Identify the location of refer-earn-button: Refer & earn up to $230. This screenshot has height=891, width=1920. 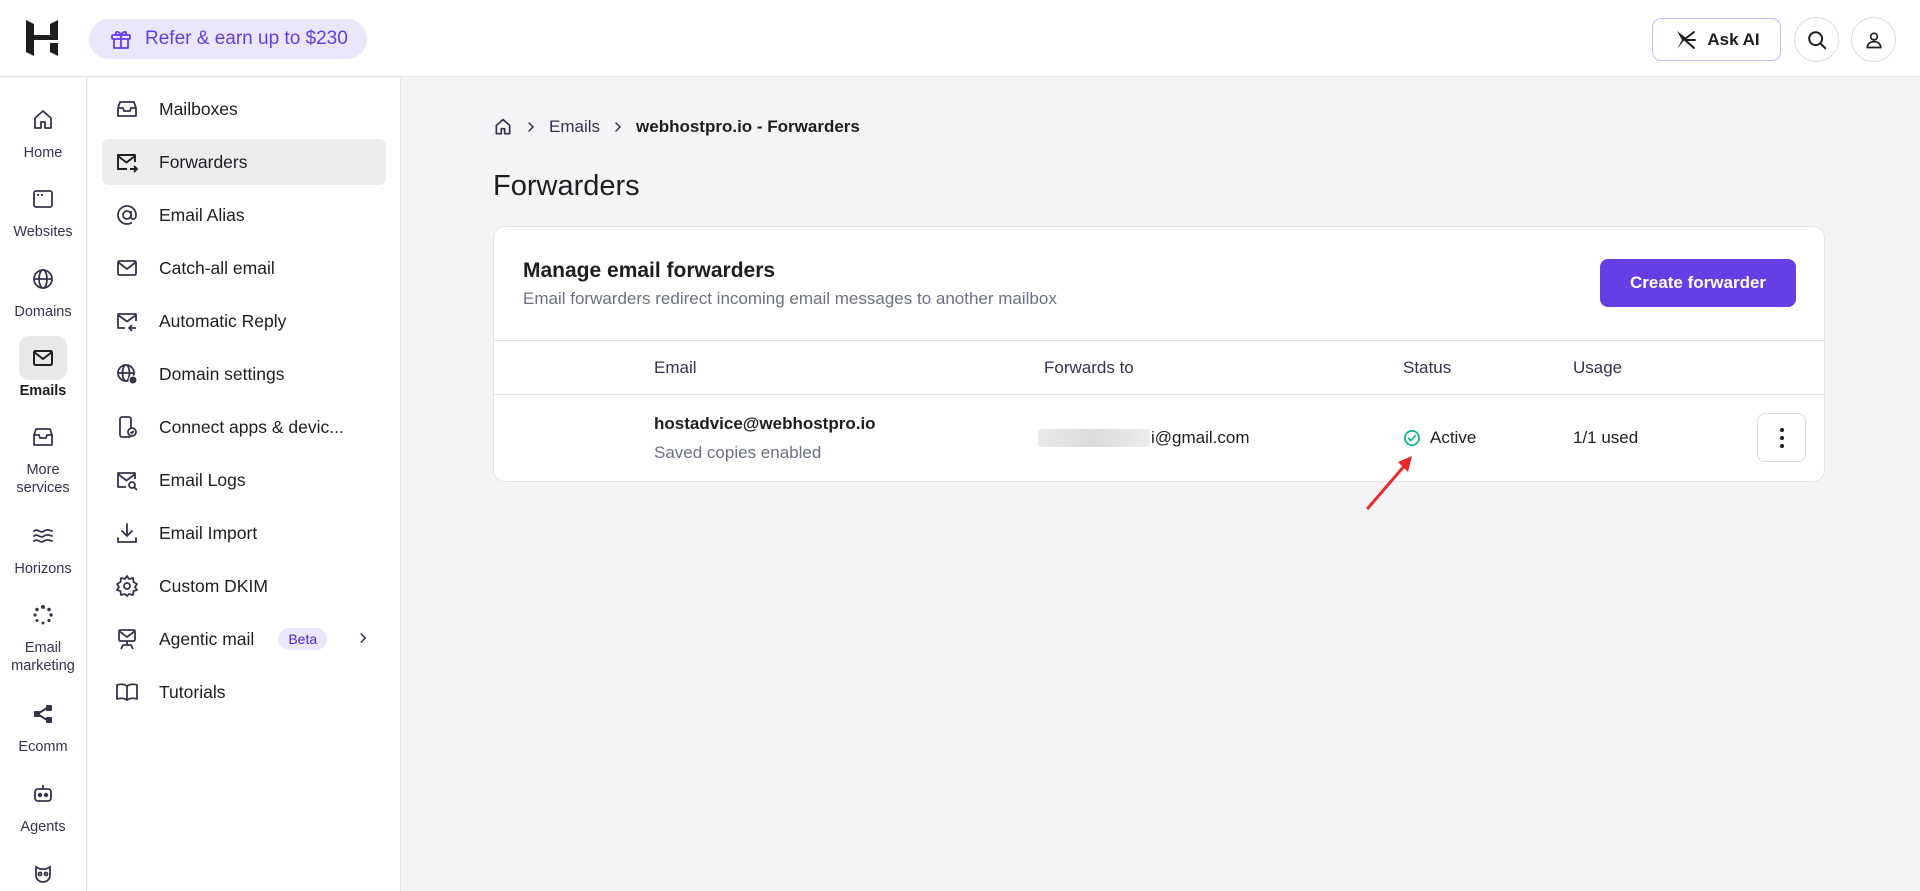
(228, 39).